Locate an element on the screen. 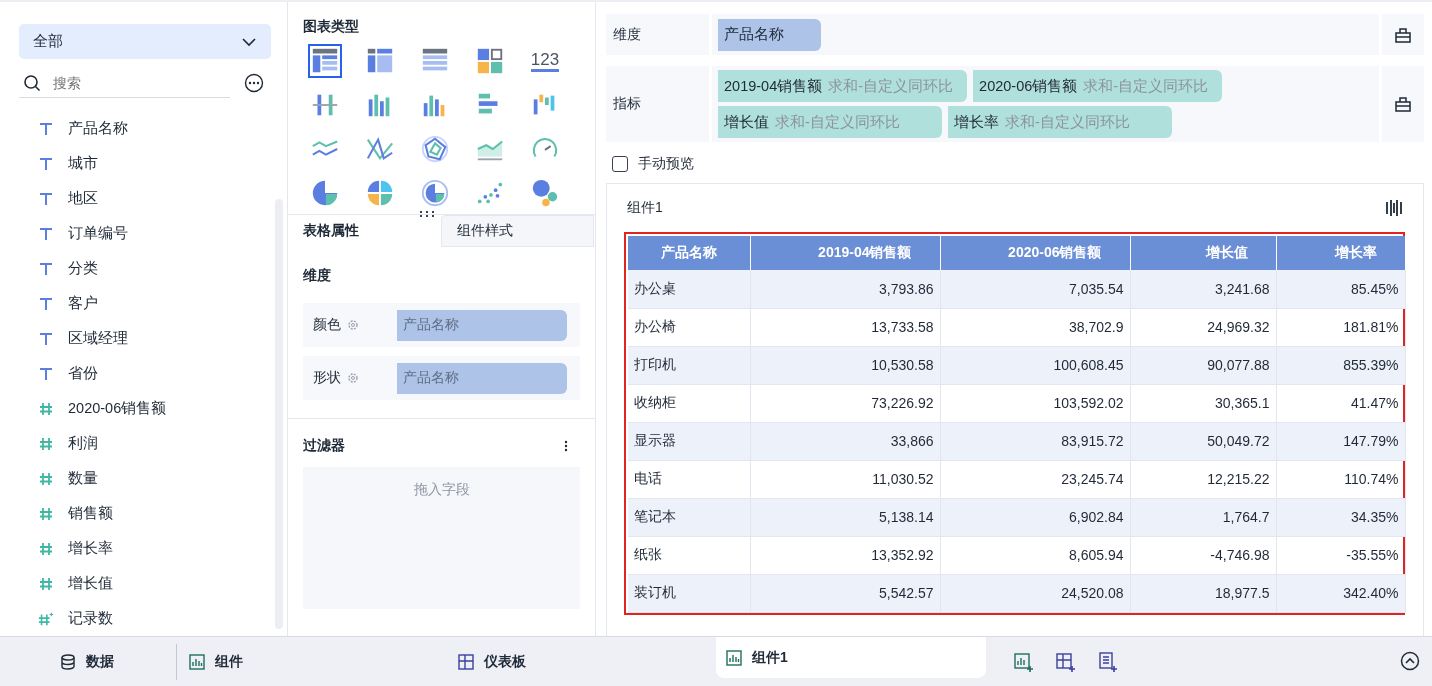 The height and width of the screenshot is (686, 1432). field-item: 数量 is located at coordinates (83, 478).